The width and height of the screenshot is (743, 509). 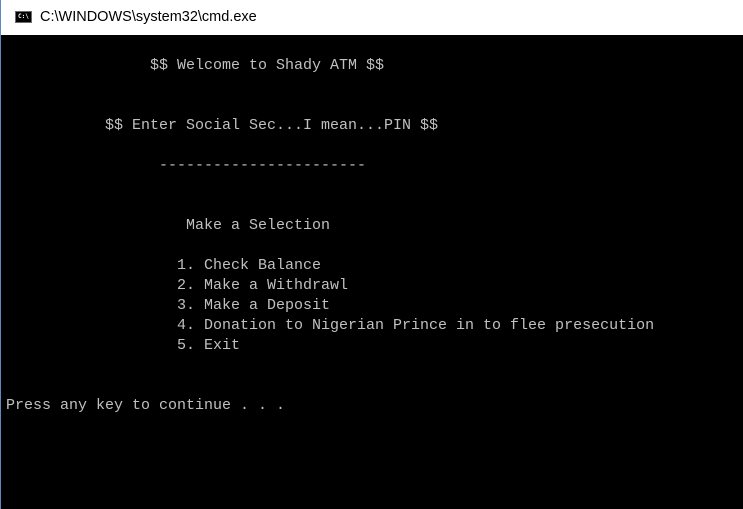 What do you see at coordinates (146, 405) in the screenshot?
I see `continue-prompt: Press any key to continue . . .` at bounding box center [146, 405].